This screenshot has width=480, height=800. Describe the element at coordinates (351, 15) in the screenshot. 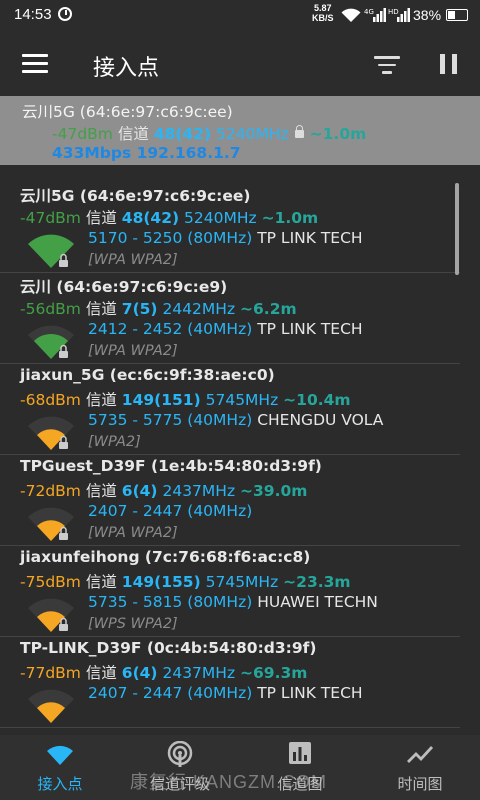

I see `wifi-status-icon` at that location.